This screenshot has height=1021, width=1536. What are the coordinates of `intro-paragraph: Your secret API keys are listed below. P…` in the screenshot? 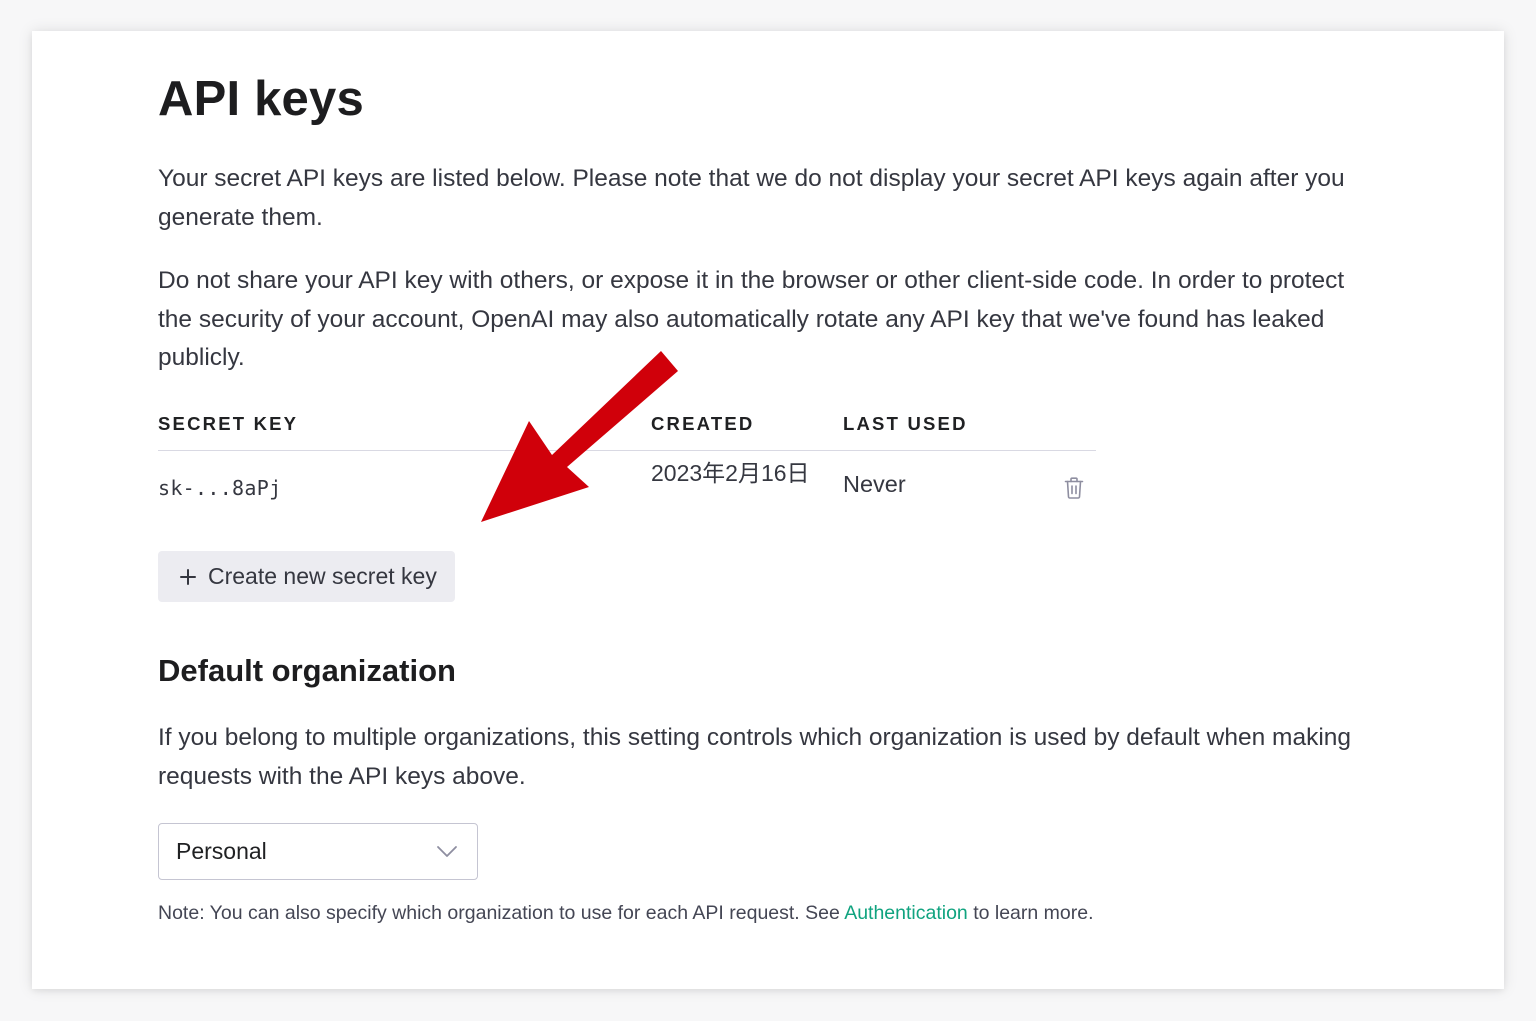 It's located at (751, 198).